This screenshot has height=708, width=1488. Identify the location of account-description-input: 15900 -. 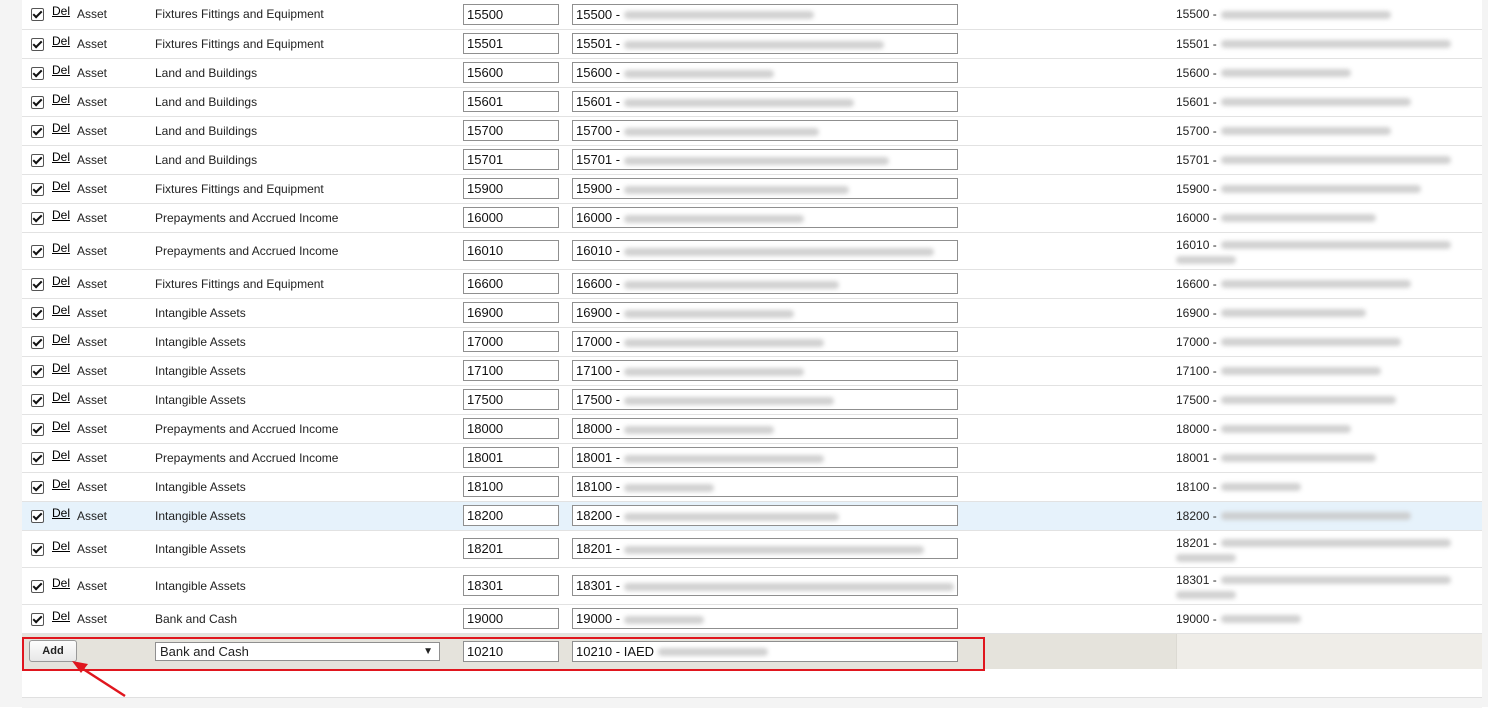
(765, 188).